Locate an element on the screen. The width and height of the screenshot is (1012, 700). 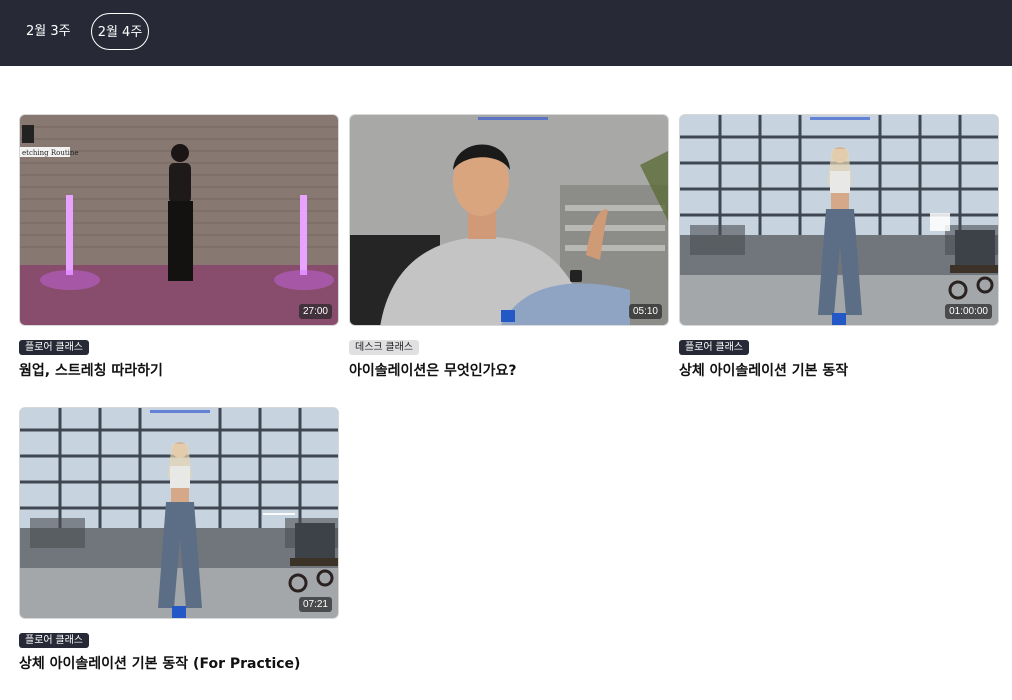
video-title: 아이솔레이션은 무엇인가요? is located at coordinates (509, 370).